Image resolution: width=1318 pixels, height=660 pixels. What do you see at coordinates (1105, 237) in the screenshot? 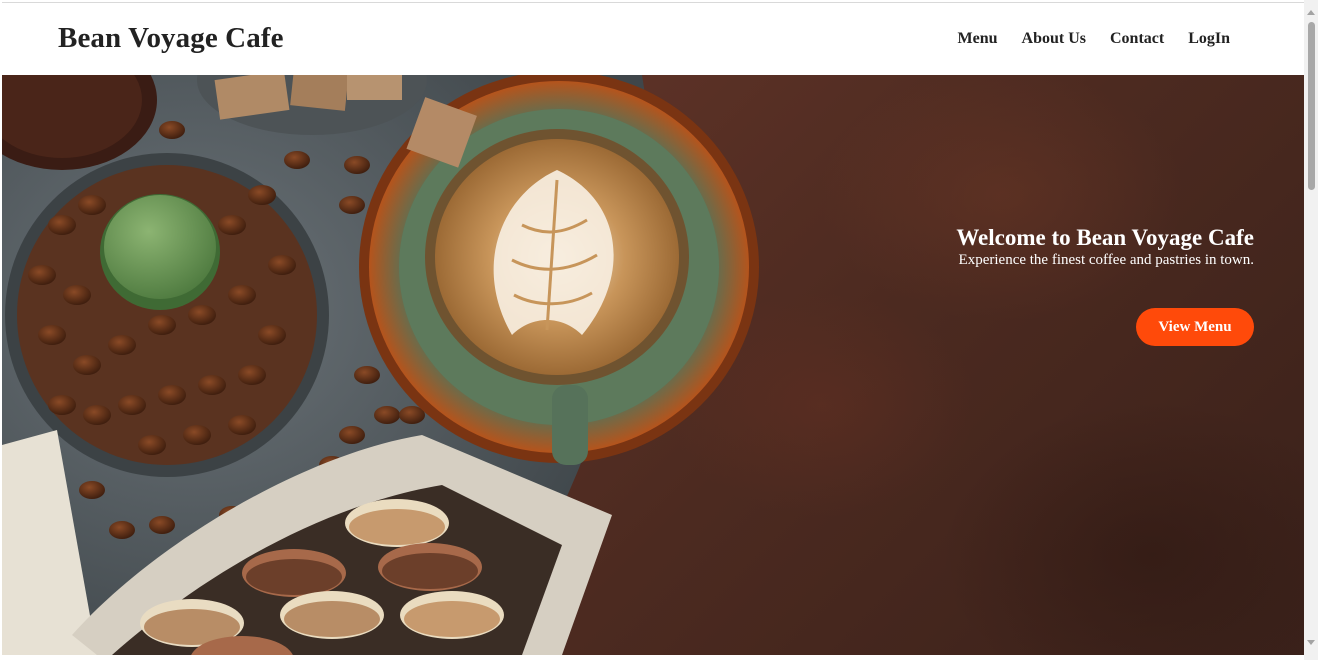
I see `hero-title: Welcome to Bean Voyage Cafe` at bounding box center [1105, 237].